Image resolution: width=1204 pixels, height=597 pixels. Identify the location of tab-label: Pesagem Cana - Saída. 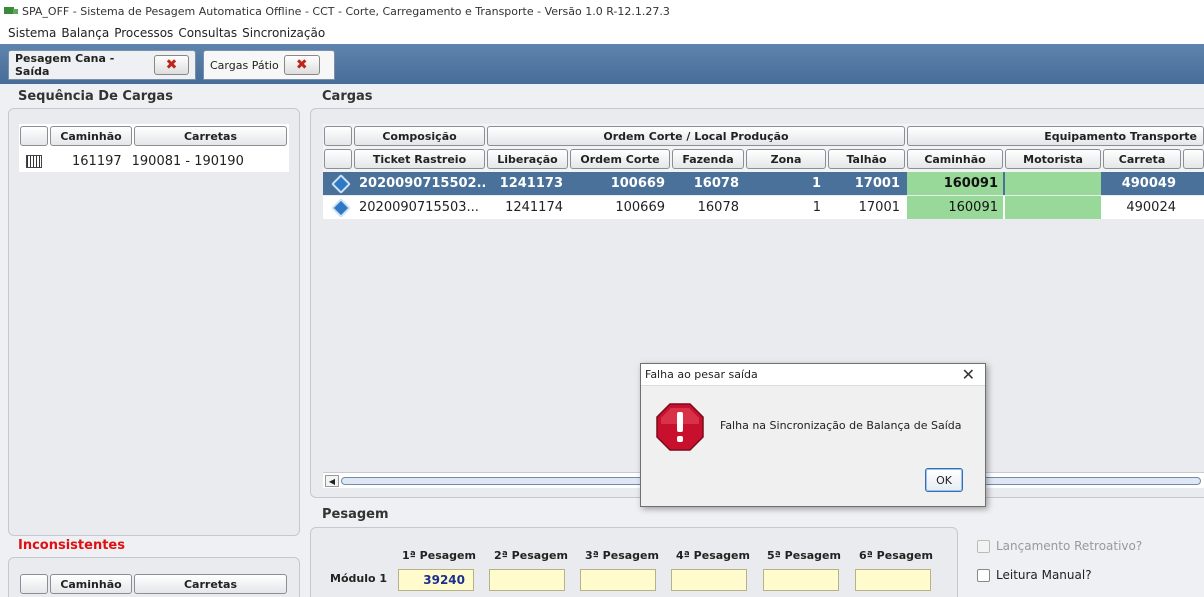
(65, 65).